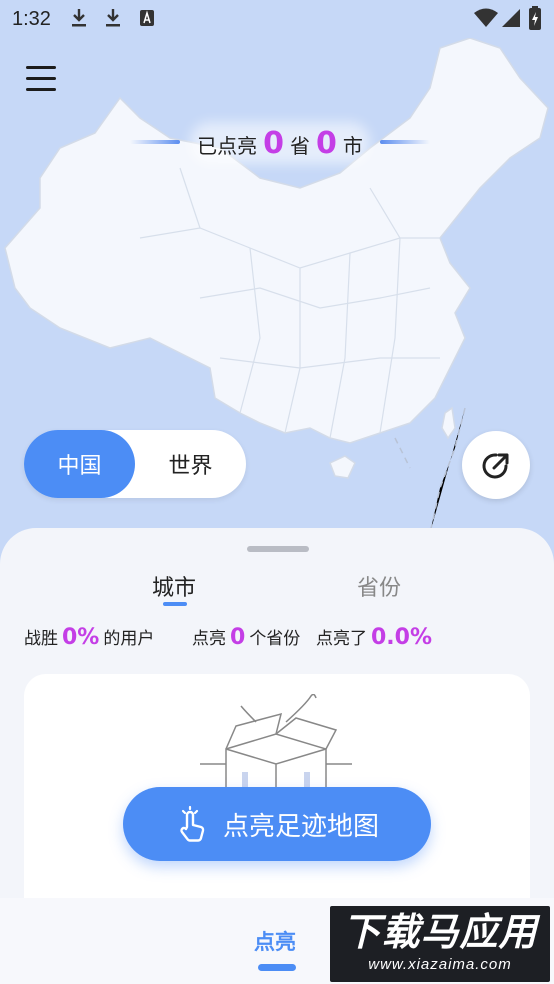 The height and width of the screenshot is (984, 554). Describe the element at coordinates (273, 143) in the screenshot. I see `province-count: 0` at that location.